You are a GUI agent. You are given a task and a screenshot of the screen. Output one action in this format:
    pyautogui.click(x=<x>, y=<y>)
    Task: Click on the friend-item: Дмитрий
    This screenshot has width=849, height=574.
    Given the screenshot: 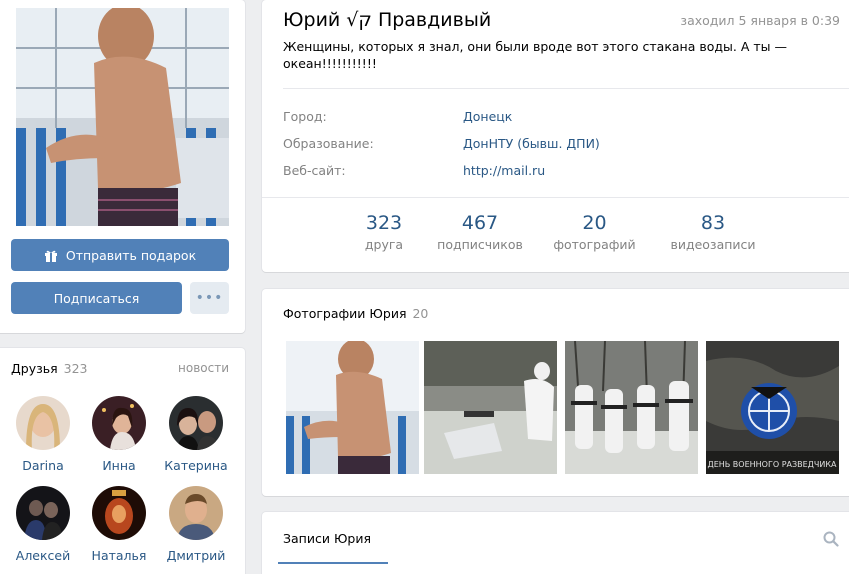 What is the action you would take?
    pyautogui.click(x=196, y=524)
    